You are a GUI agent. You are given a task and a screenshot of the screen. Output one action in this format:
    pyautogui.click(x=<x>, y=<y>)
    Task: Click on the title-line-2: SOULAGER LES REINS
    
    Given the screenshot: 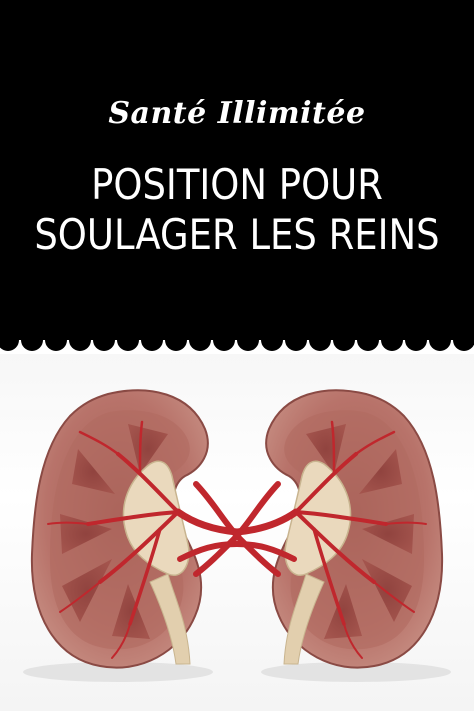 What is the action you would take?
    pyautogui.click(x=237, y=234)
    